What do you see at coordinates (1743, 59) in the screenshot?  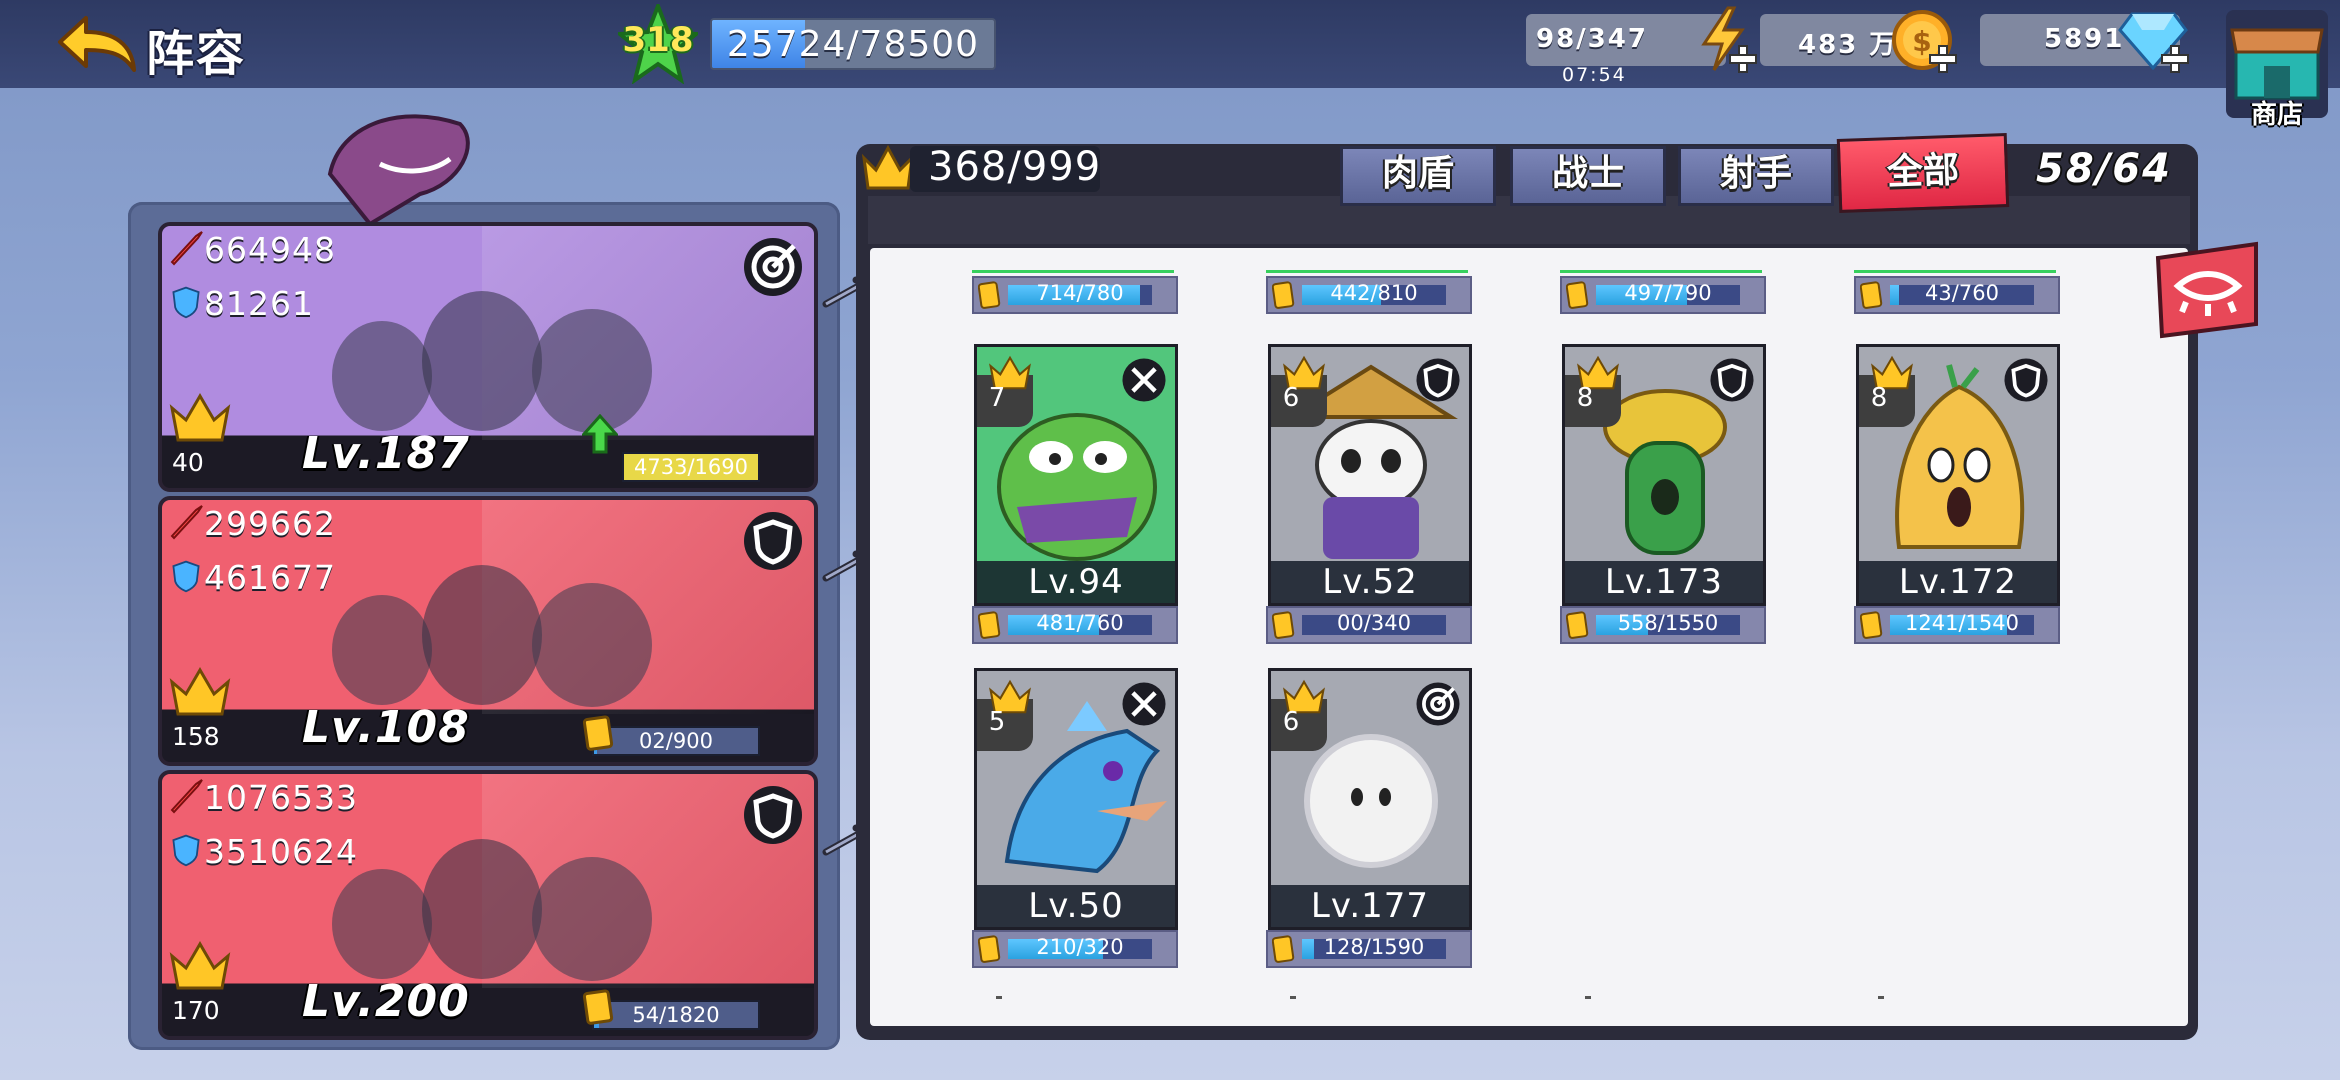 I see `add-stamina-button` at bounding box center [1743, 59].